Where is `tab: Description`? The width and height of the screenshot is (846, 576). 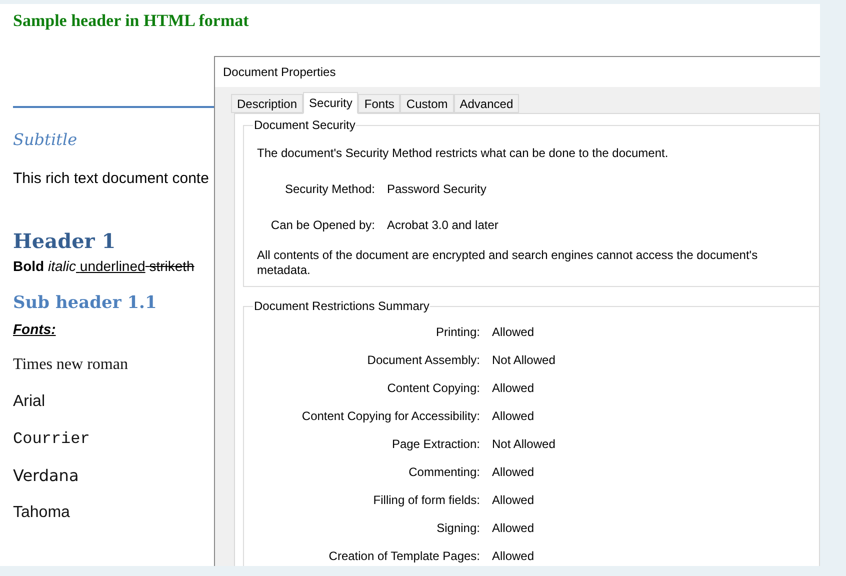
tab: Description is located at coordinates (267, 103).